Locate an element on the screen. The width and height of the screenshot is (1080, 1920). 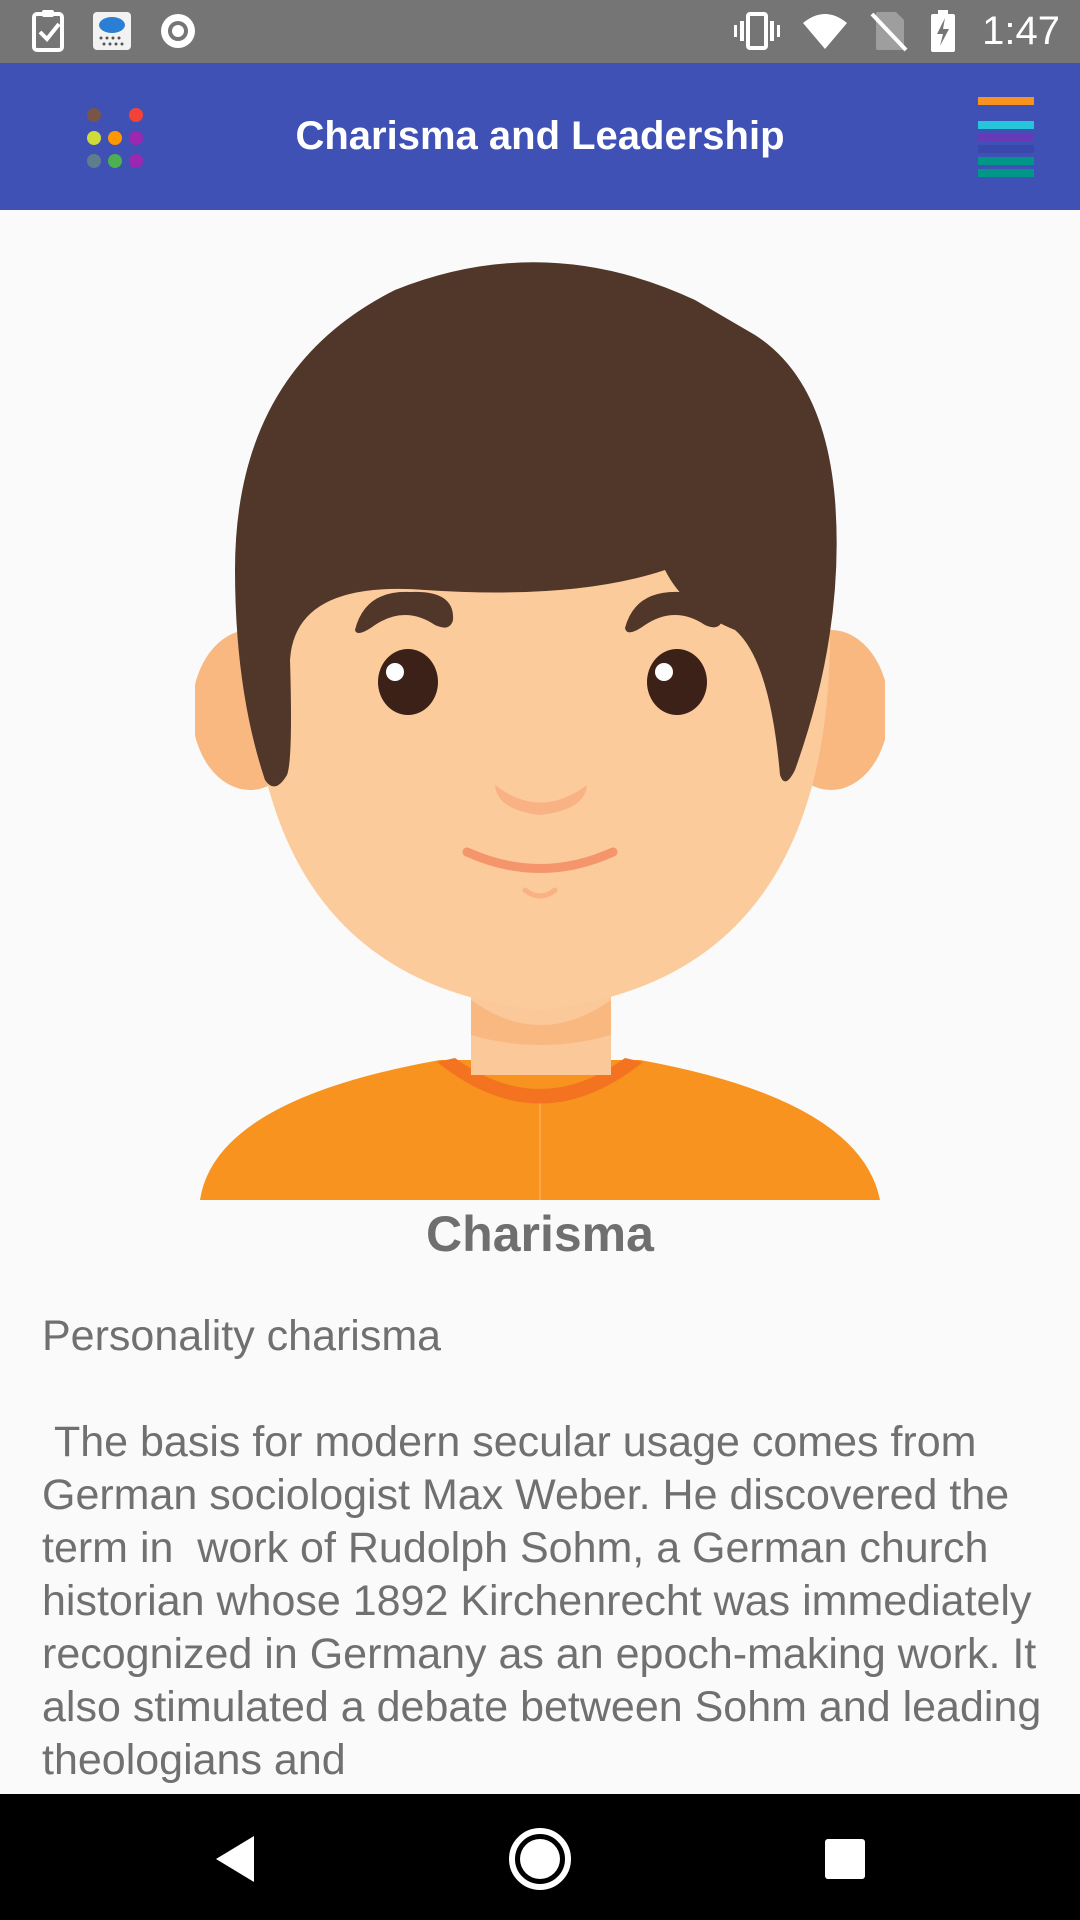
vibrate-icon is located at coordinates (757, 31).